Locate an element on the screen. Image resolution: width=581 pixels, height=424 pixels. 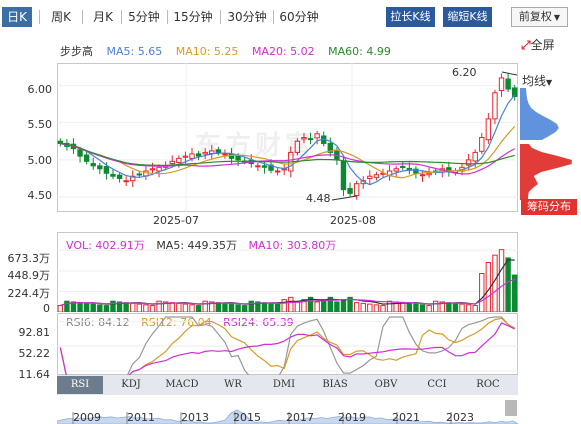
tab-dmi: DMI is located at coordinates (284, 385).